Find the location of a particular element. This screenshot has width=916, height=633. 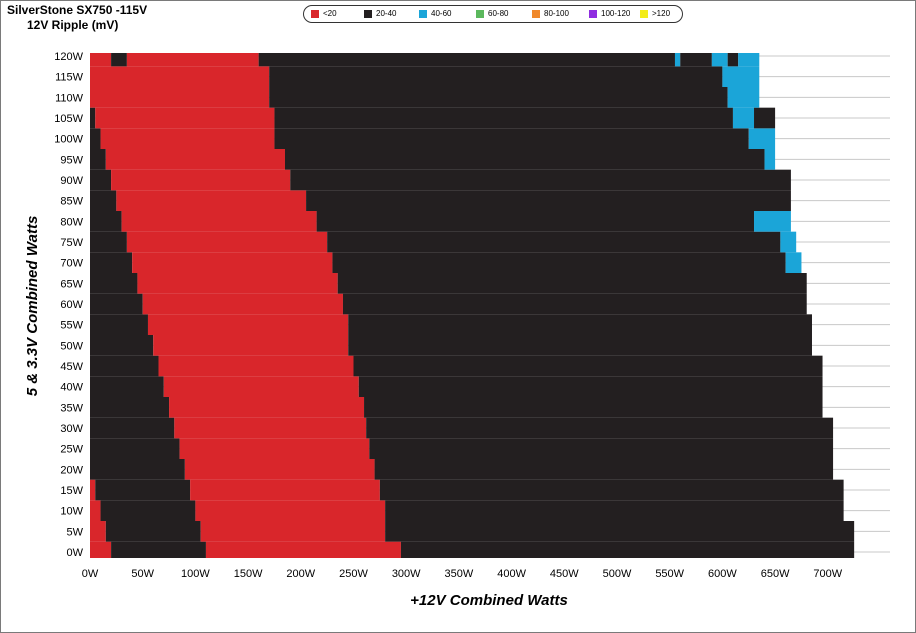

y-tick-label: 0W is located at coordinates (75, 553).